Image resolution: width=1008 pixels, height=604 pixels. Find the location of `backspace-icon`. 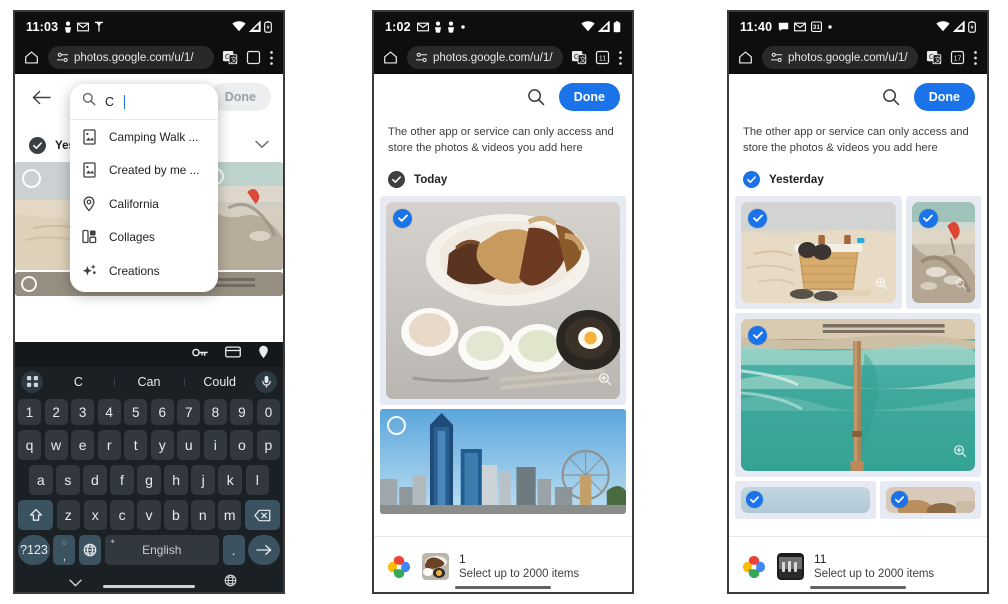

backspace-icon is located at coordinates (262, 515).